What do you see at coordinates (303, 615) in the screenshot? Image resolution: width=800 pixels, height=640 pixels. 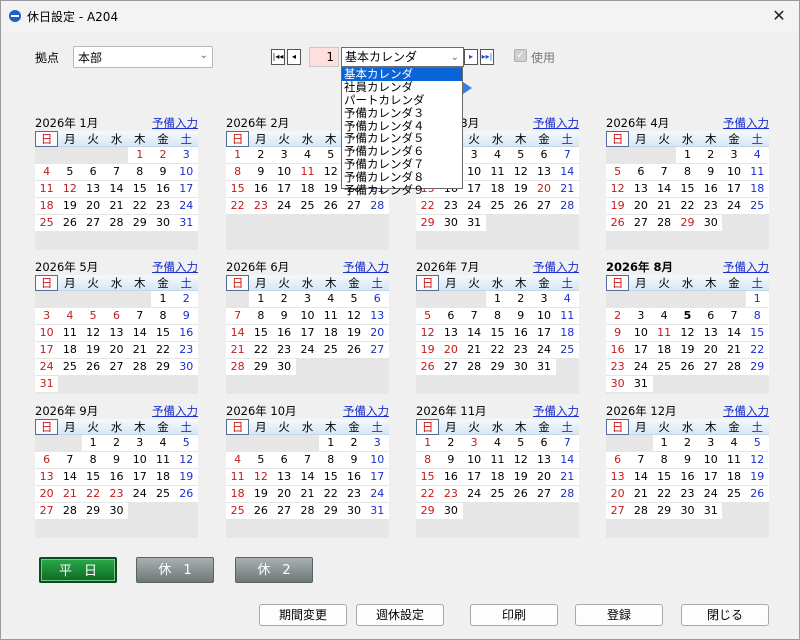 I see `change-period-button: 期間変更` at bounding box center [303, 615].